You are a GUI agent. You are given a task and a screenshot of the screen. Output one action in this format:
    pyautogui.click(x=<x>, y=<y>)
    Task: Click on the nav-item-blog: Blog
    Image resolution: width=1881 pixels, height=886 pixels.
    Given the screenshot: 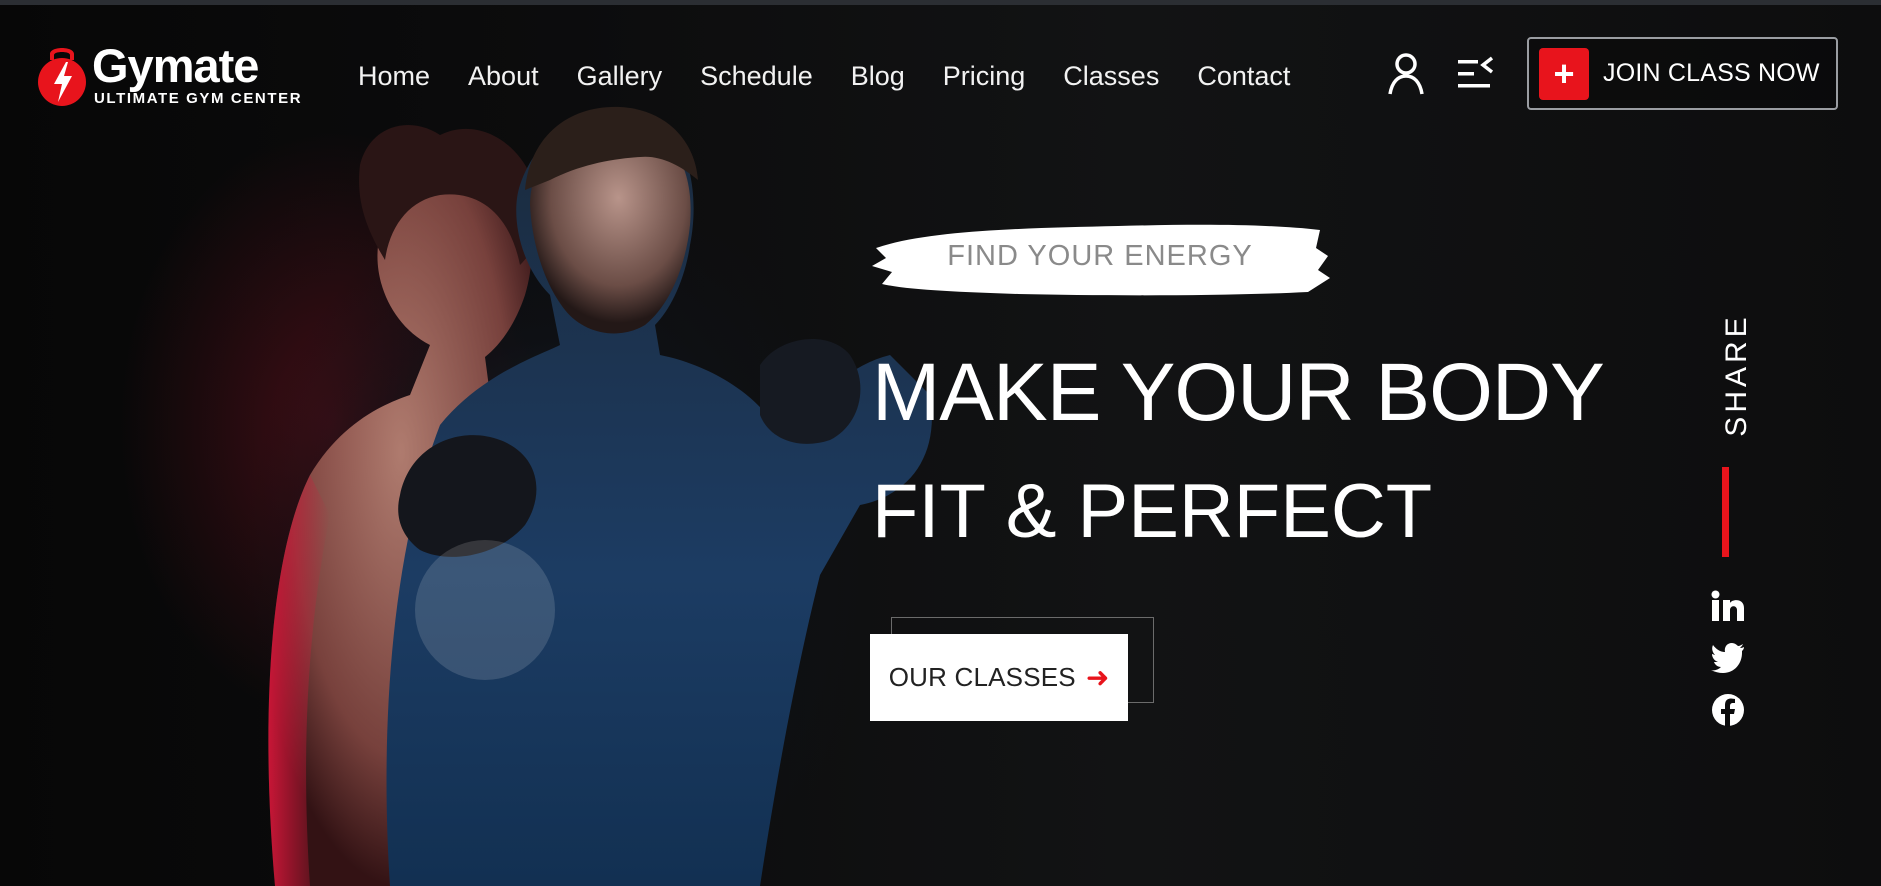 What is the action you would take?
    pyautogui.click(x=878, y=76)
    